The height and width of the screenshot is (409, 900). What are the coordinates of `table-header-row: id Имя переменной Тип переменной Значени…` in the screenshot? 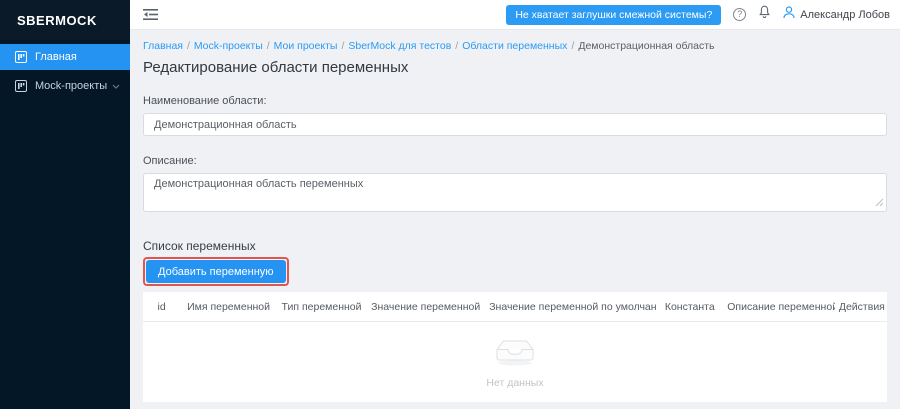 It's located at (515, 307).